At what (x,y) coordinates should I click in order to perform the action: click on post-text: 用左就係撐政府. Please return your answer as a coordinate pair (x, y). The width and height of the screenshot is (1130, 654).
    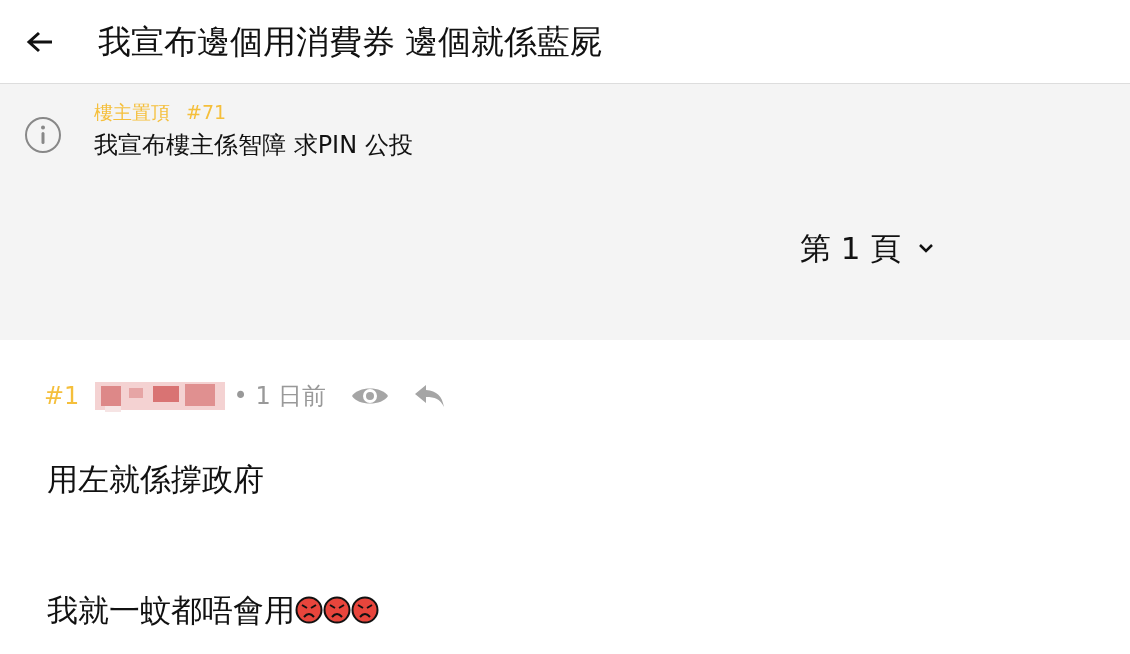
    Looking at the image, I should click on (155, 479).